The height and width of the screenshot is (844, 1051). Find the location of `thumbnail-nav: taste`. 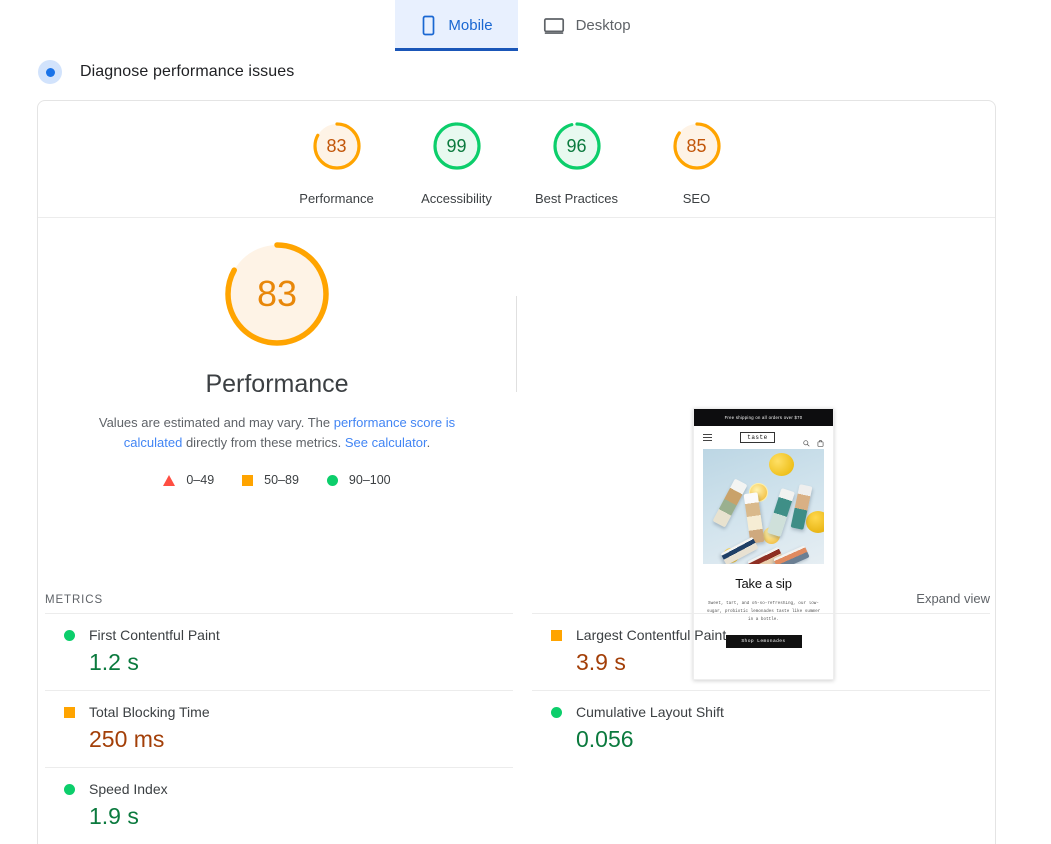

thumbnail-nav: taste is located at coordinates (763, 437).